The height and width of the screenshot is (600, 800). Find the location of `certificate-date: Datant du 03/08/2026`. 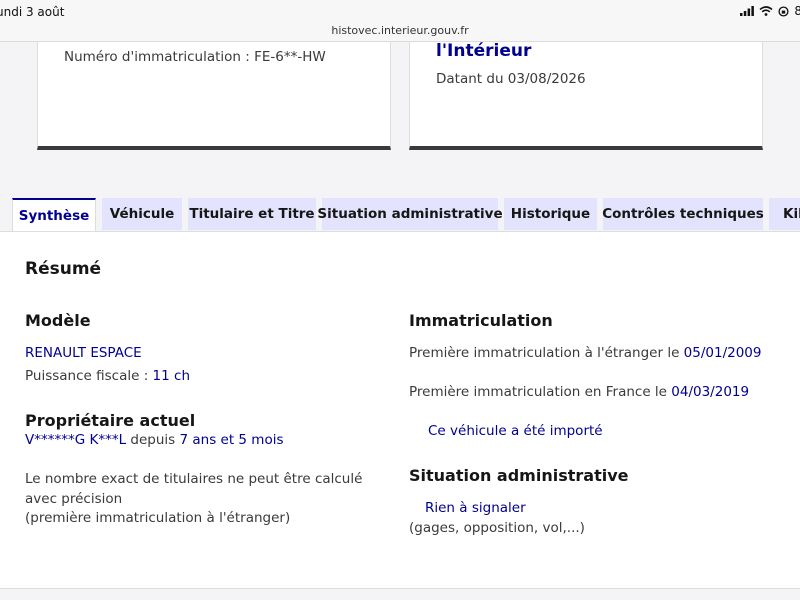

certificate-date: Datant du 03/08/2026 is located at coordinates (511, 79).